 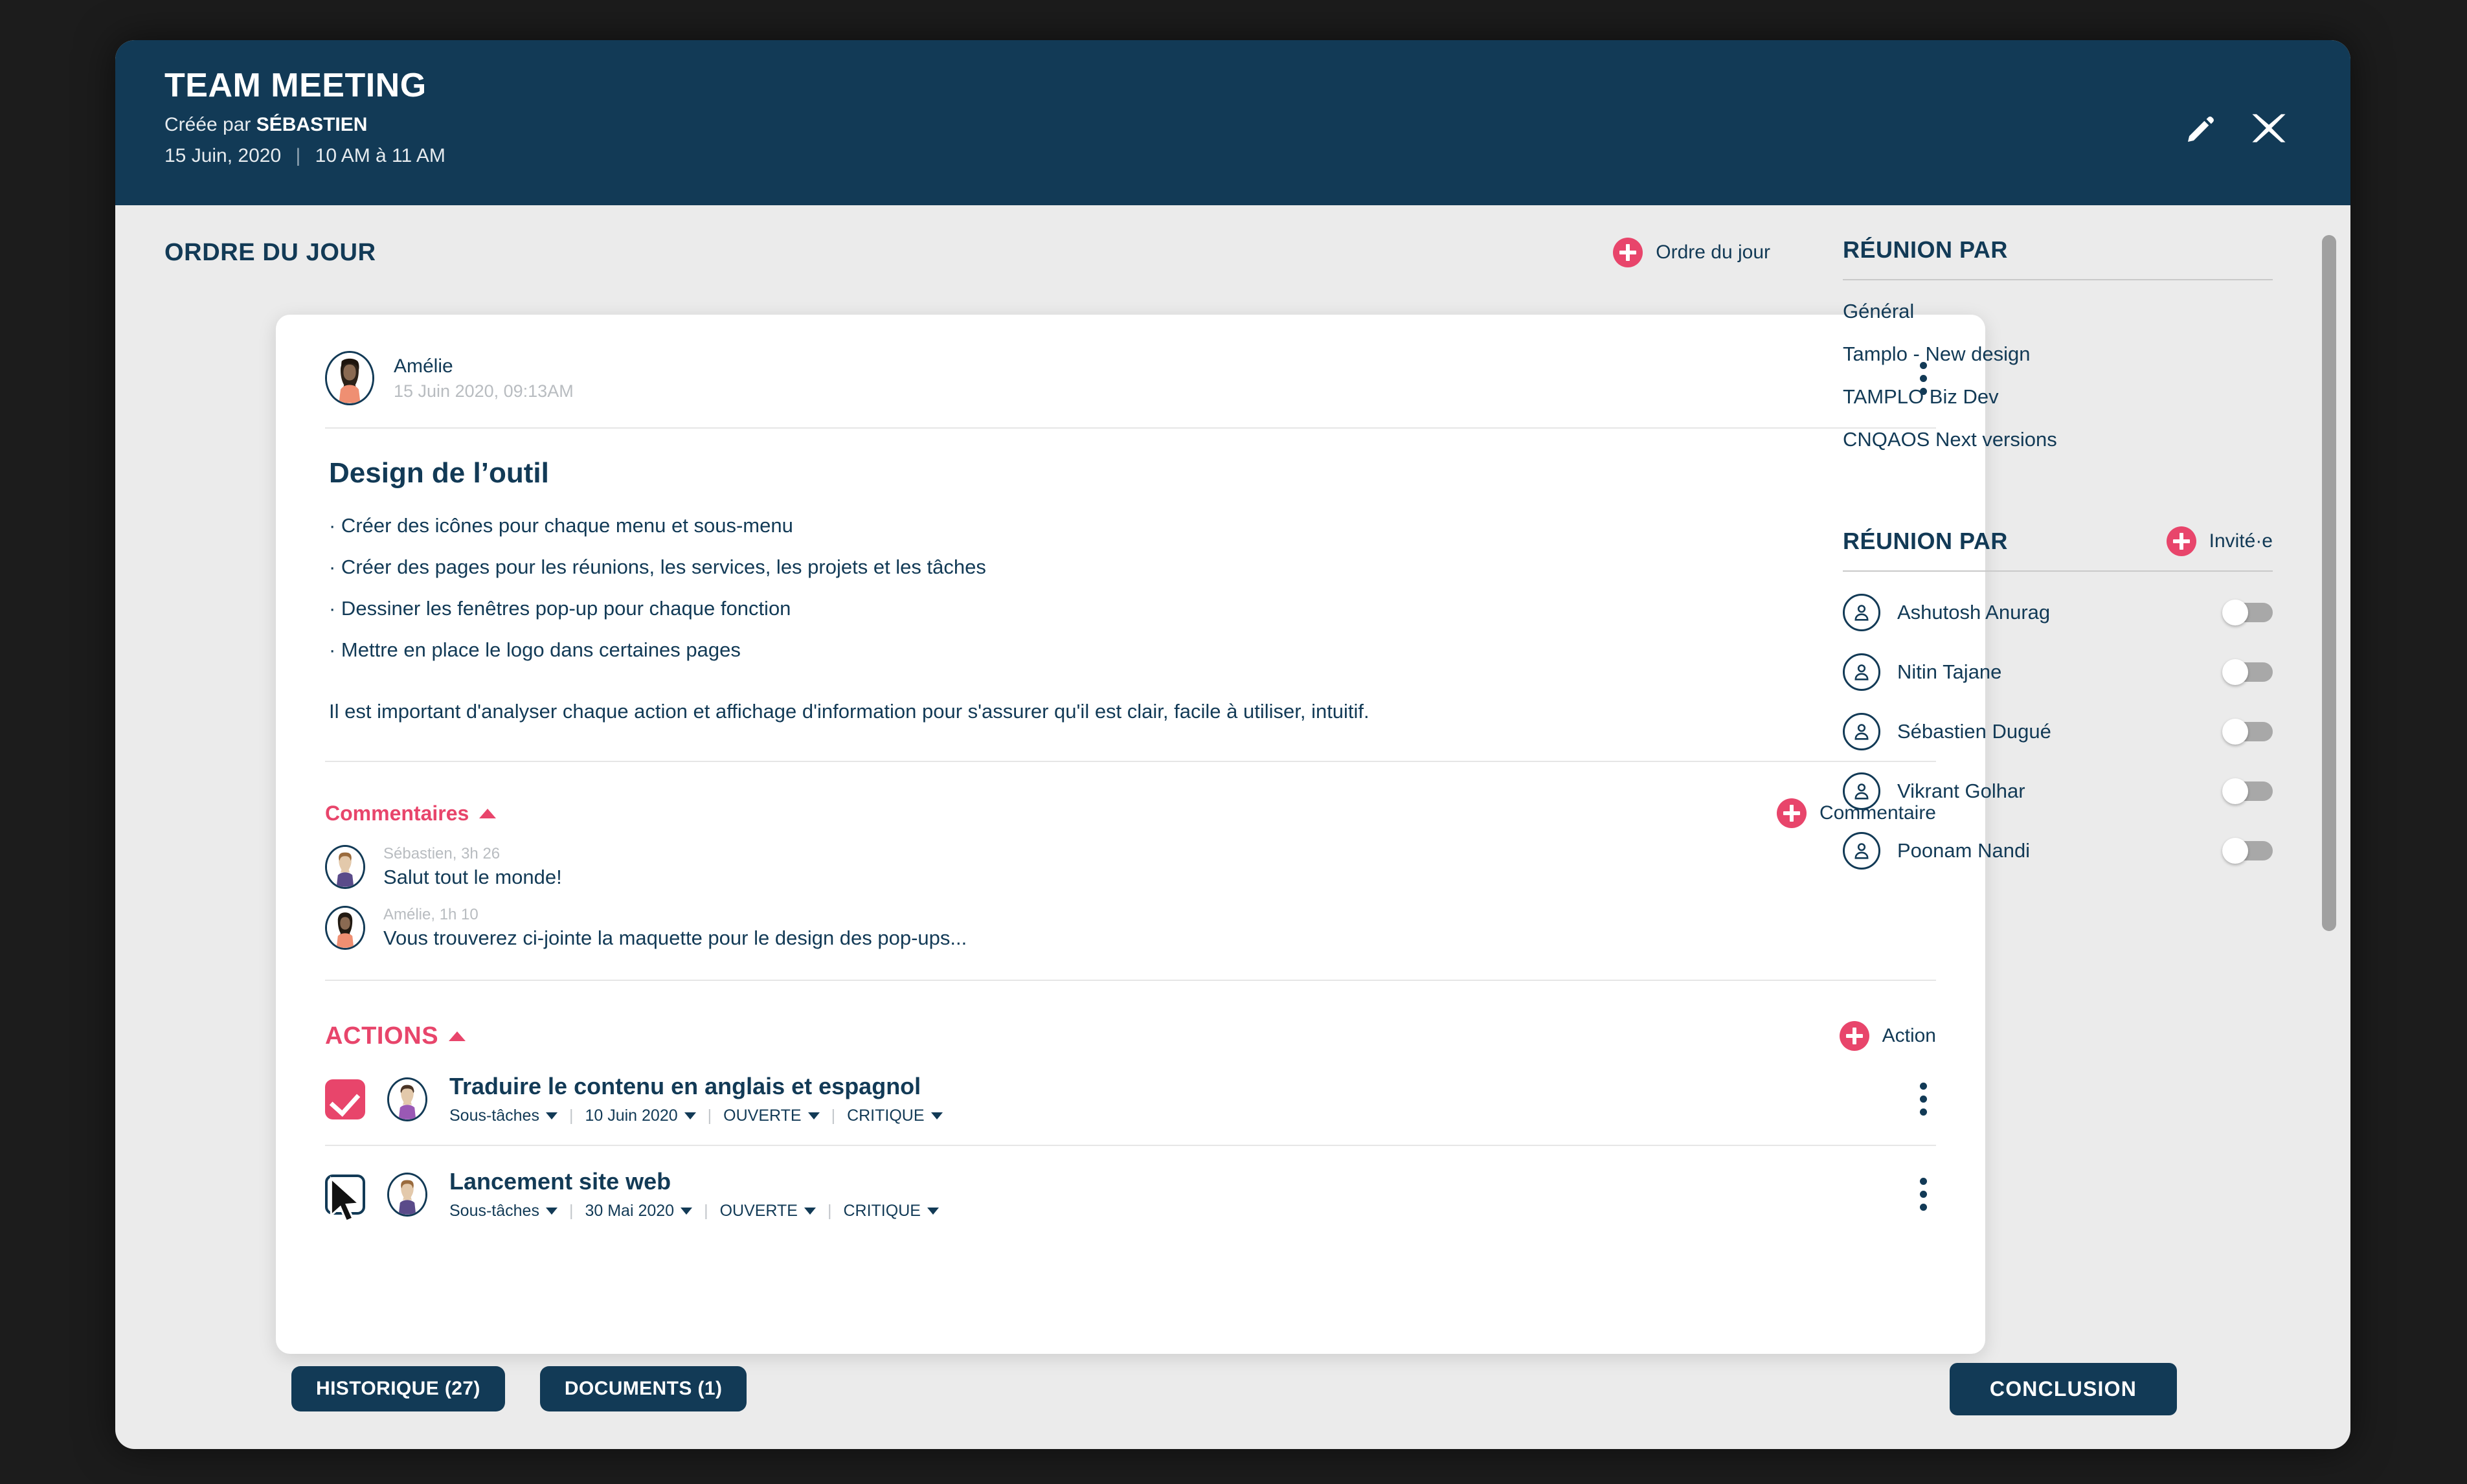 I want to click on add-agenda-label: Ordre du jour, so click(x=1713, y=252).